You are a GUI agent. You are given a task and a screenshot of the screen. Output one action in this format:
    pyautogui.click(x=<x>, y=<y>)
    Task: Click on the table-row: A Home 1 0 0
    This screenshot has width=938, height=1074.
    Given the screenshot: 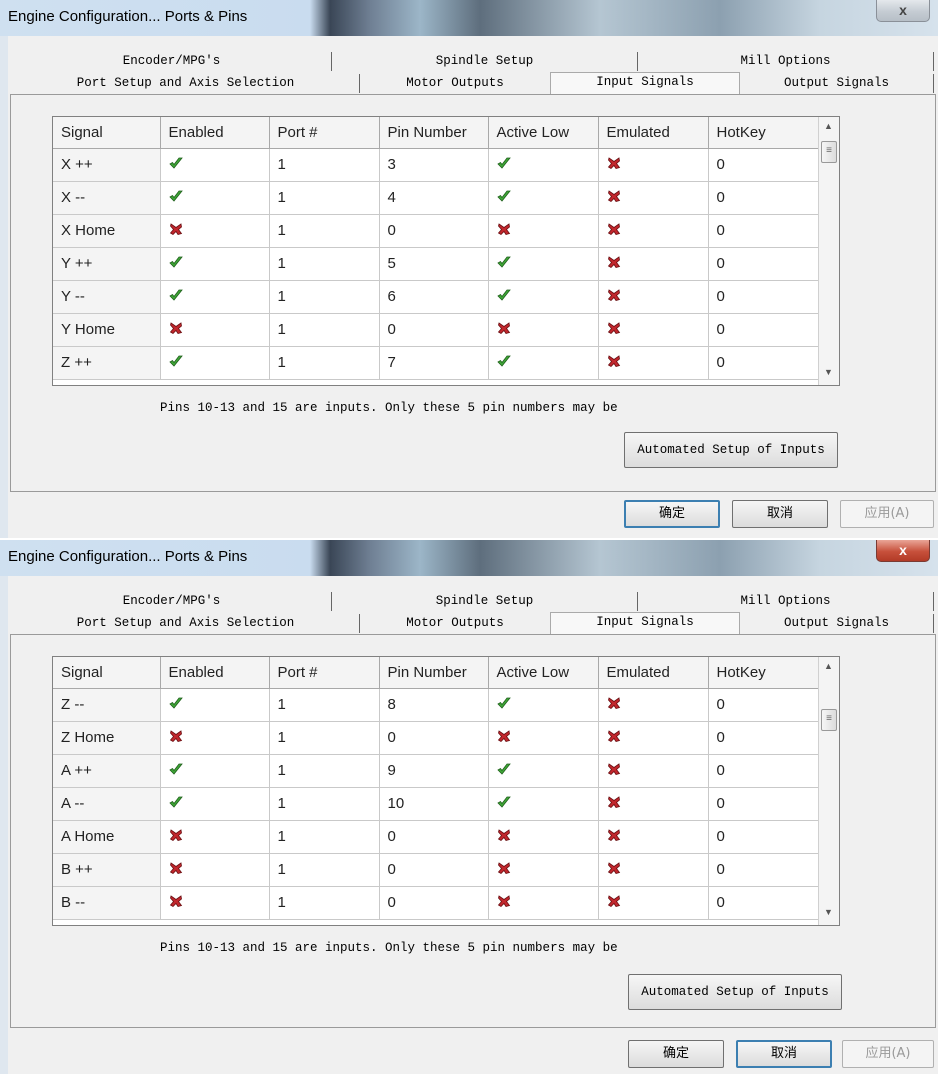 What is the action you would take?
    pyautogui.click(x=436, y=837)
    